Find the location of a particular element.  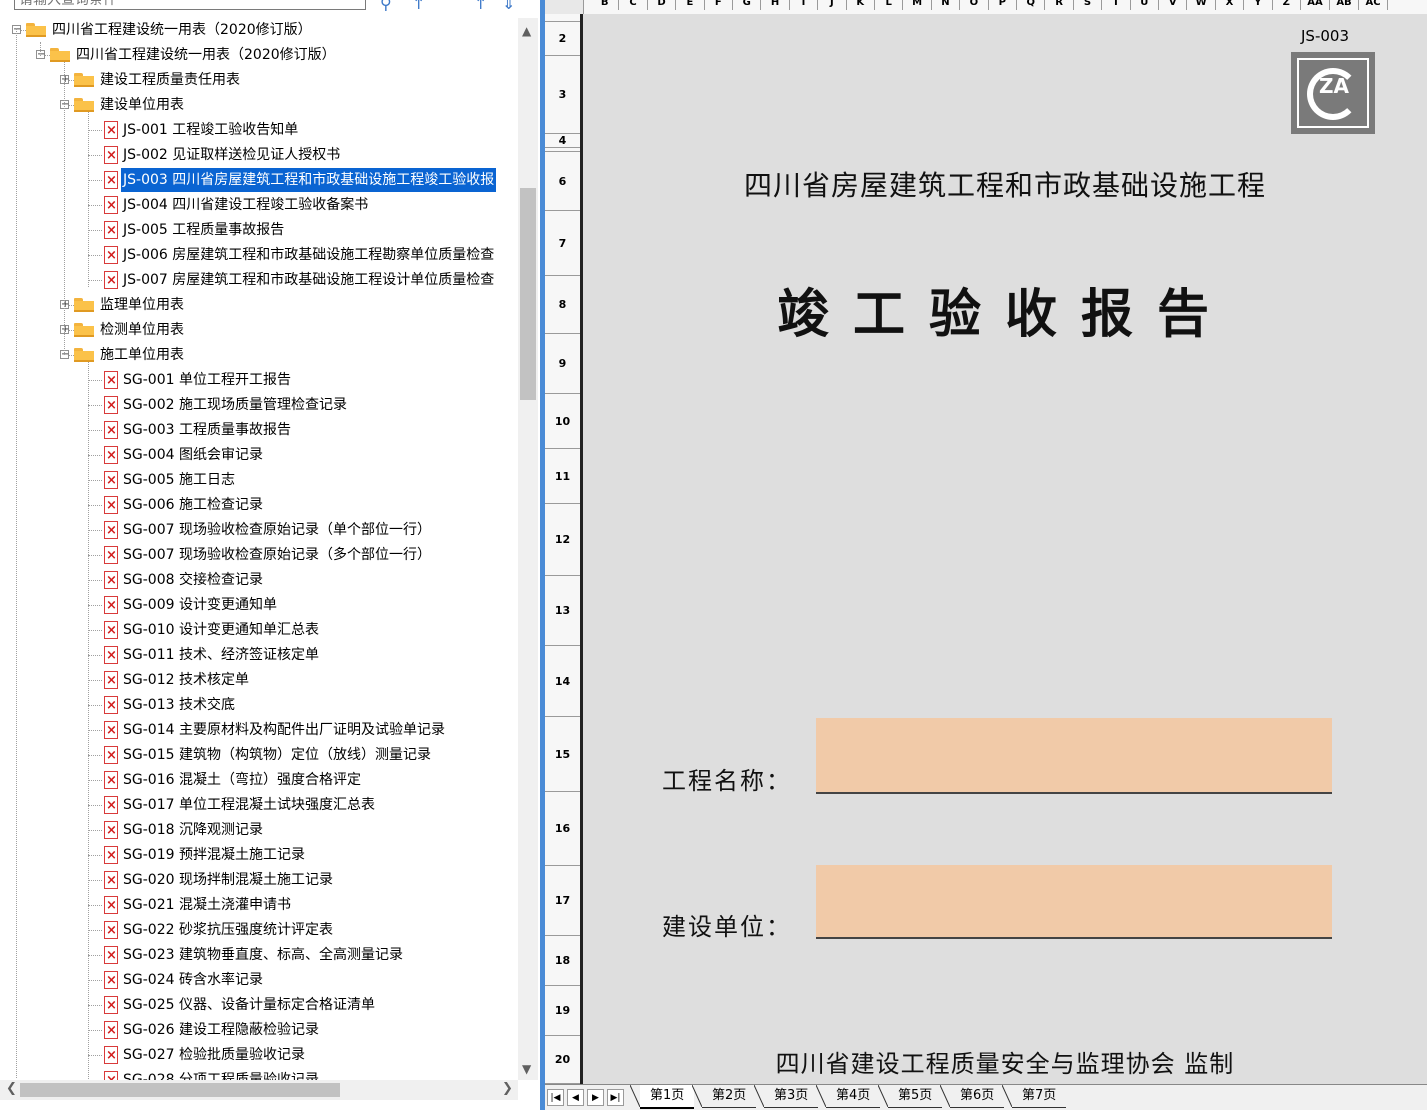

tree-vertical-scrollbar: ▲ ▼ is located at coordinates (528, 549).